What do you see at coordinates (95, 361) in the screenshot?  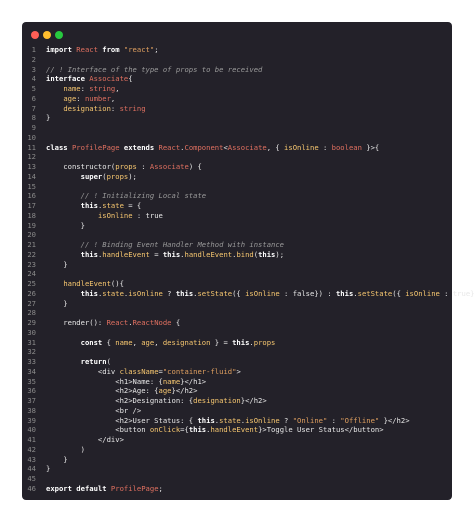 I see `code-text: return(` at bounding box center [95, 361].